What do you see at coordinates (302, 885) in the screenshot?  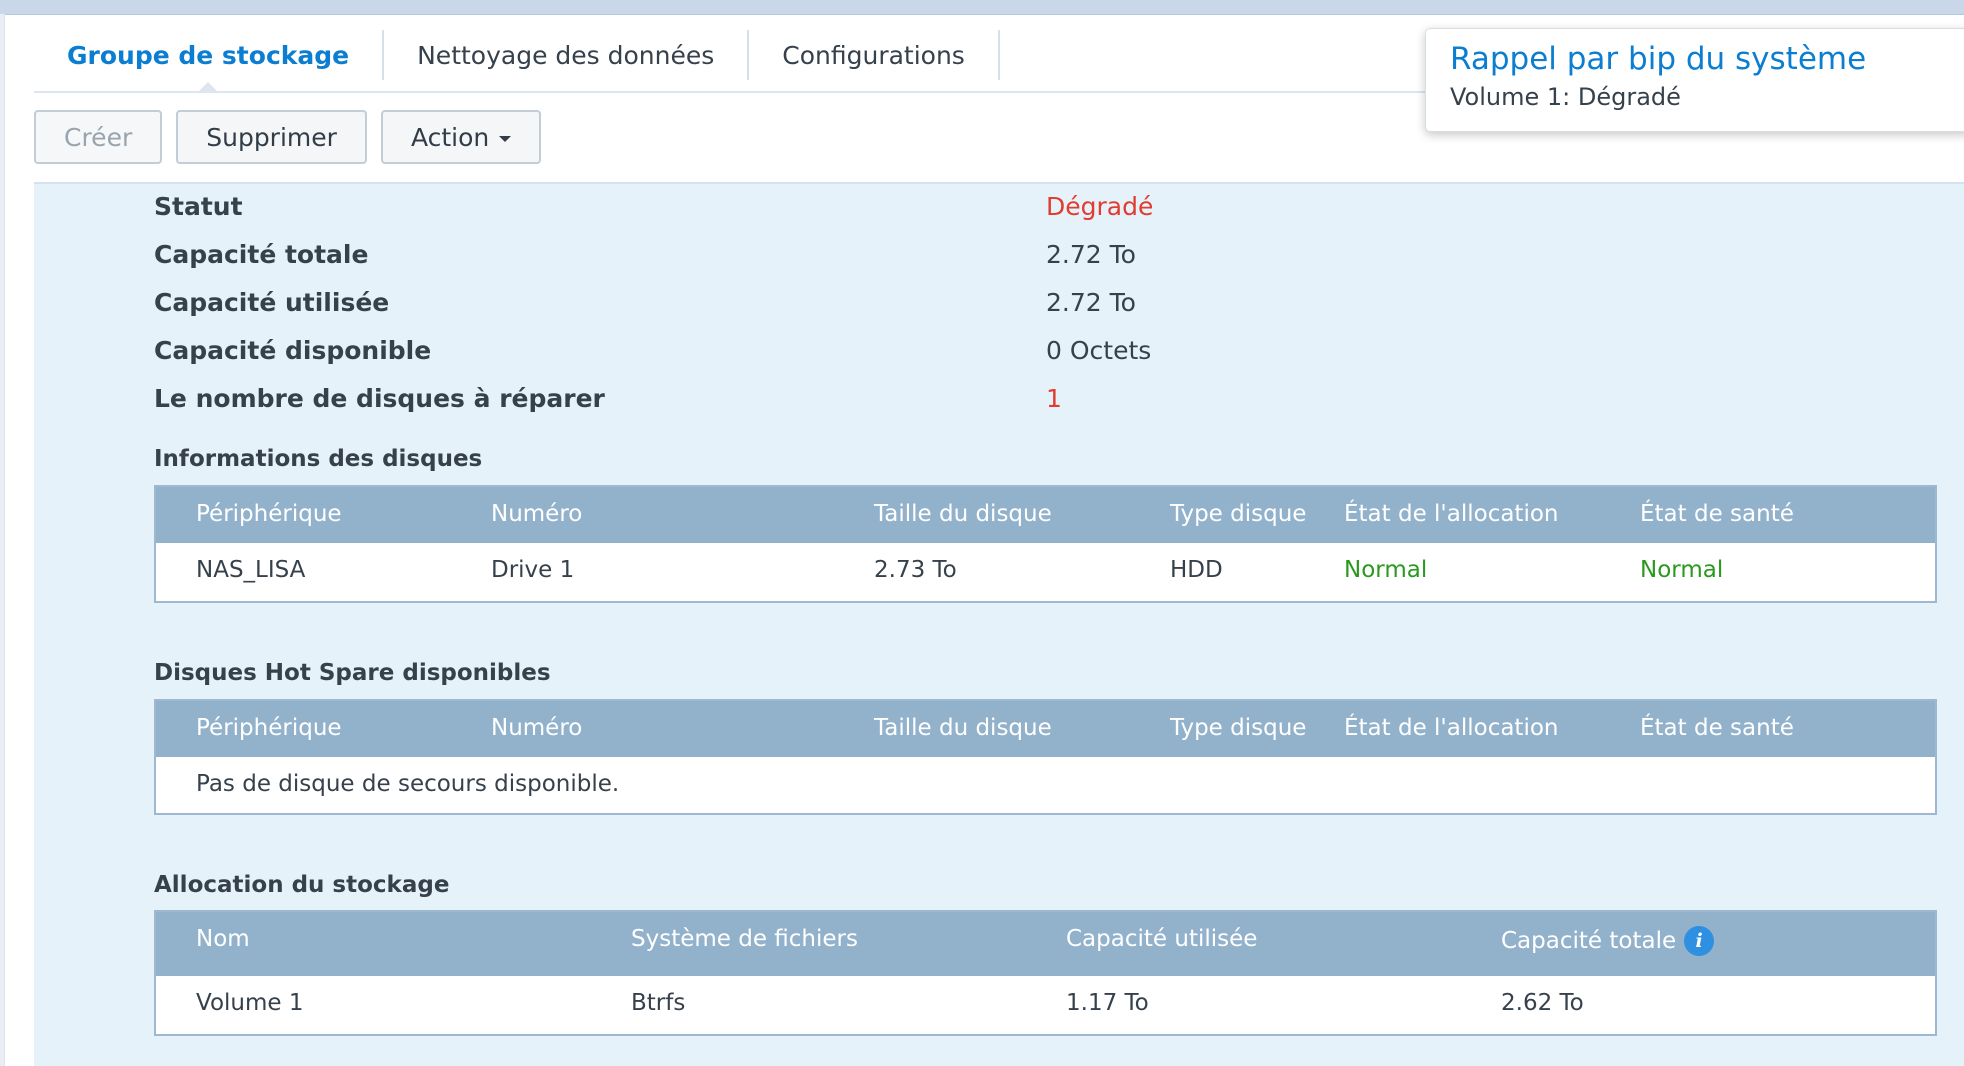 I see `storage-allocation-title: Allocation du stockage` at bounding box center [302, 885].